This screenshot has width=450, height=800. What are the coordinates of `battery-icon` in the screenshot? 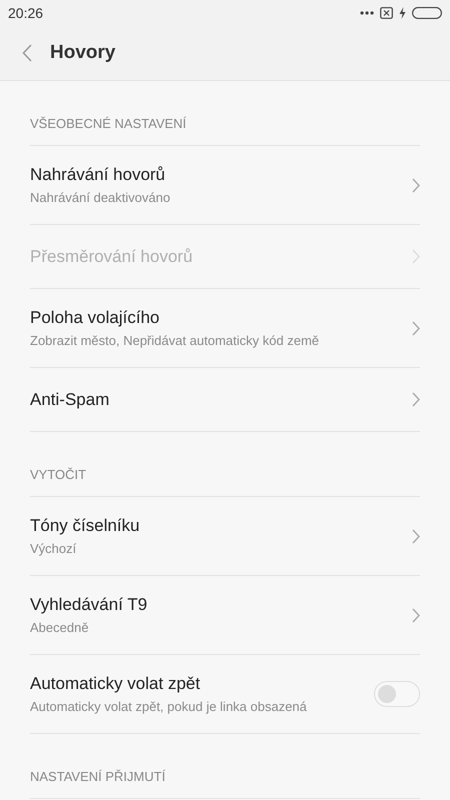 It's located at (427, 13).